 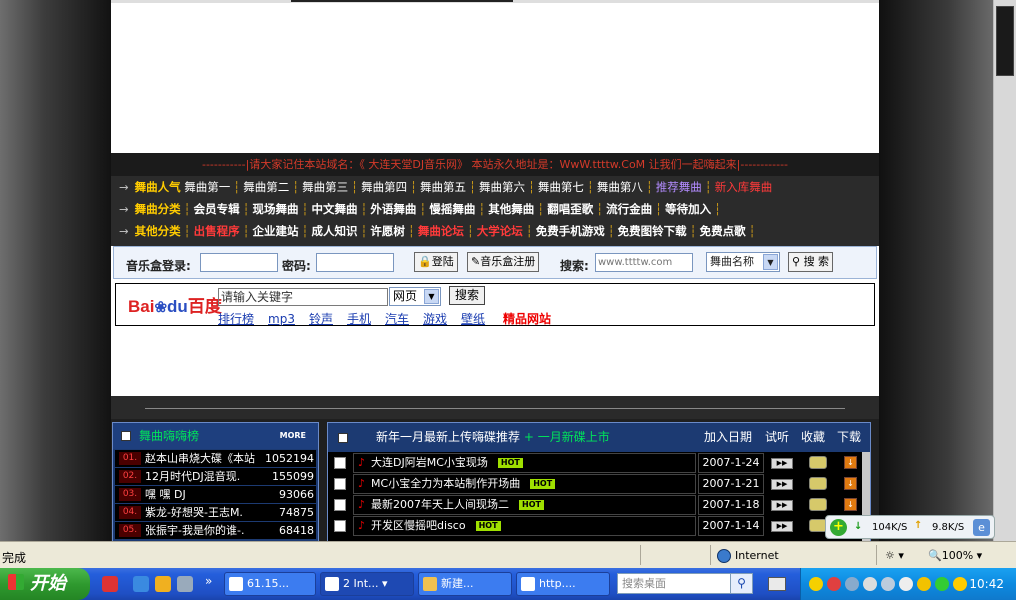 What do you see at coordinates (293, 436) in the screenshot?
I see `more-link: MORE` at bounding box center [293, 436].